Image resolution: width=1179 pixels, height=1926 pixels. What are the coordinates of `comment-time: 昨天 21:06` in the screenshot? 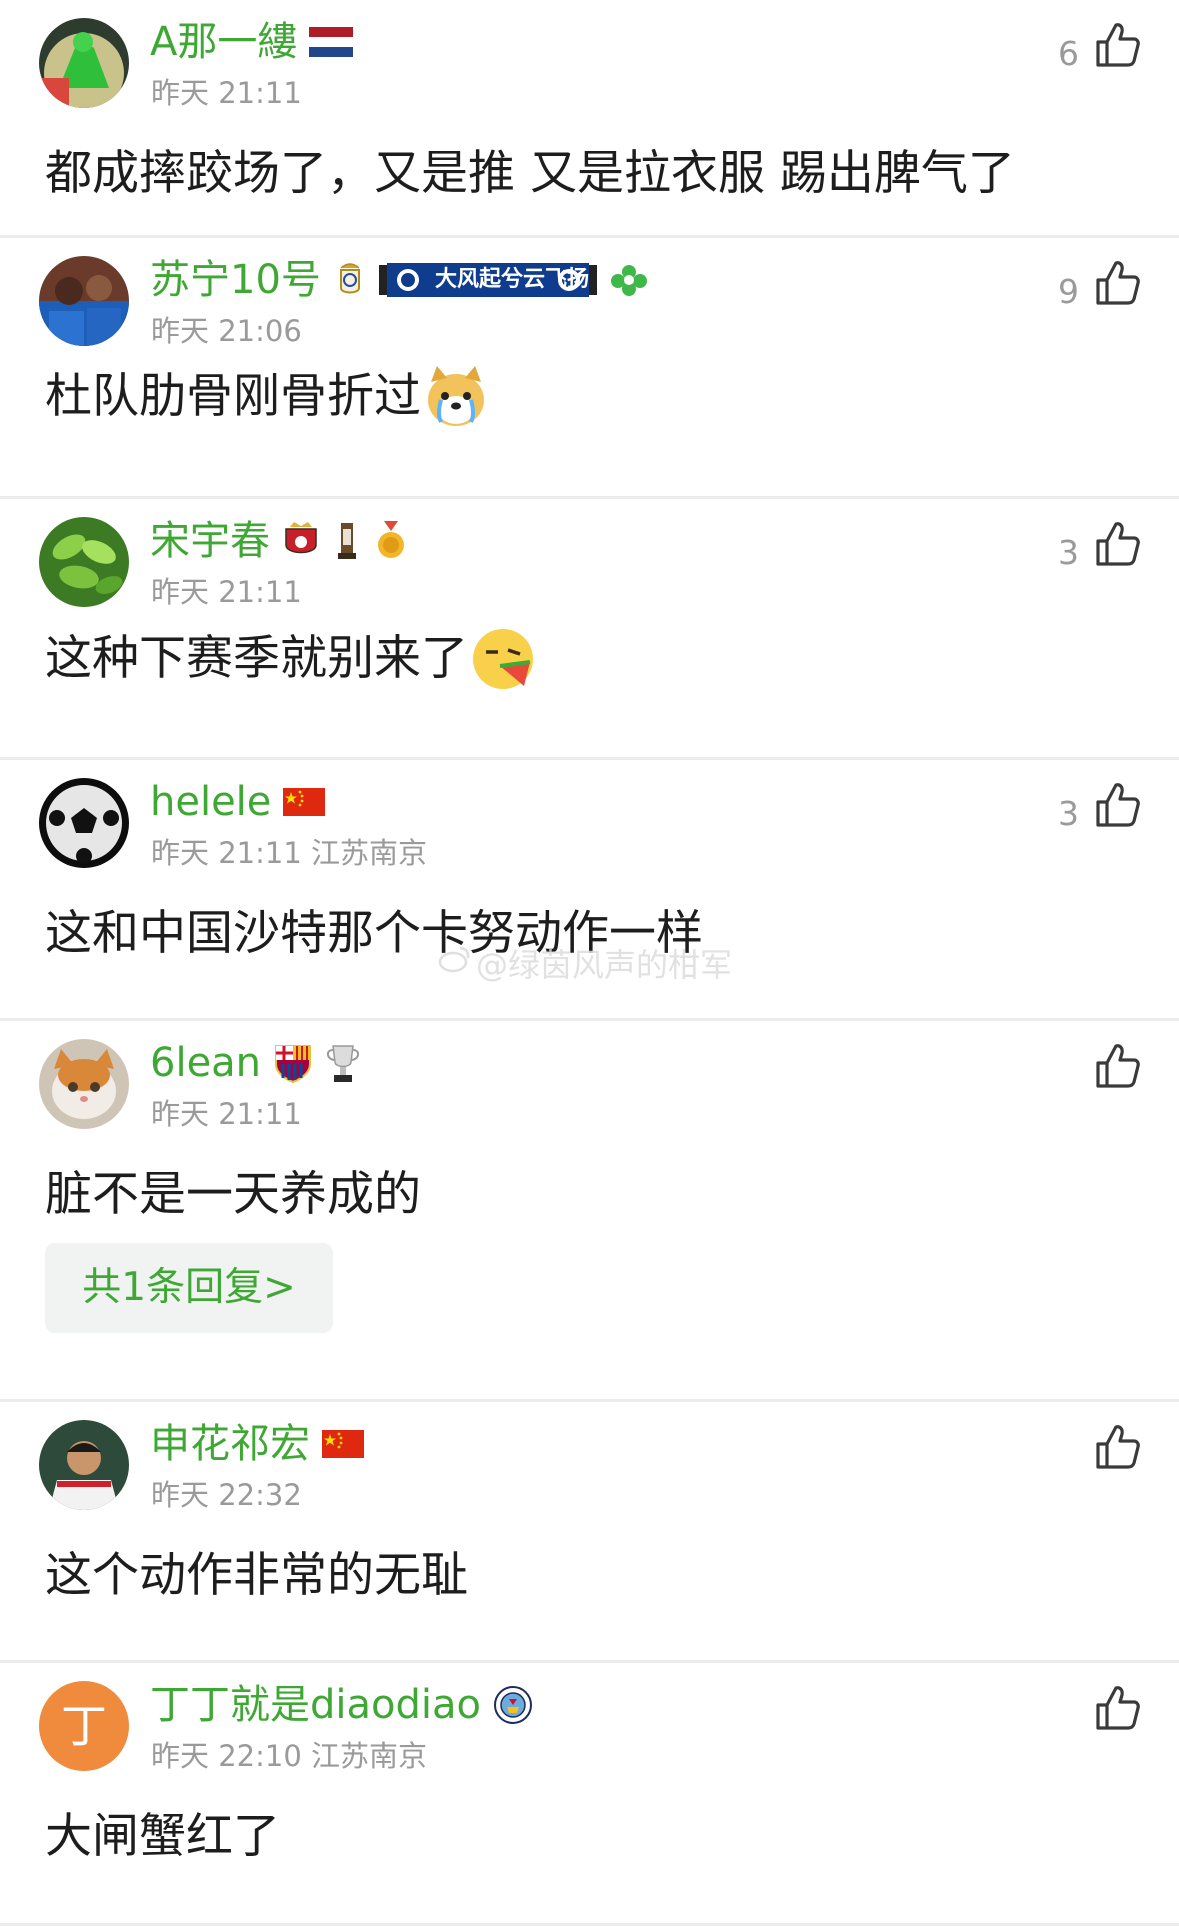 It's located at (226, 331).